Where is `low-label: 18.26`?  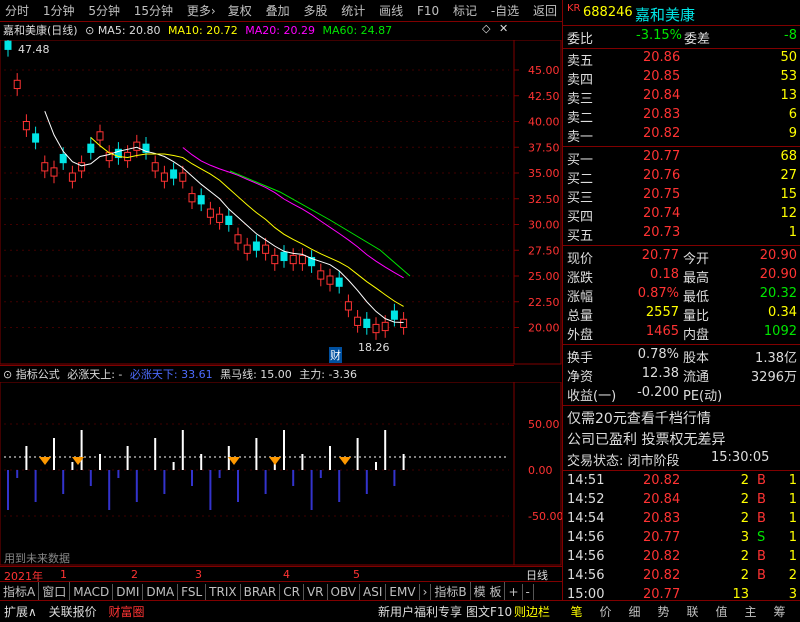
low-label: 18.26 is located at coordinates (374, 347).